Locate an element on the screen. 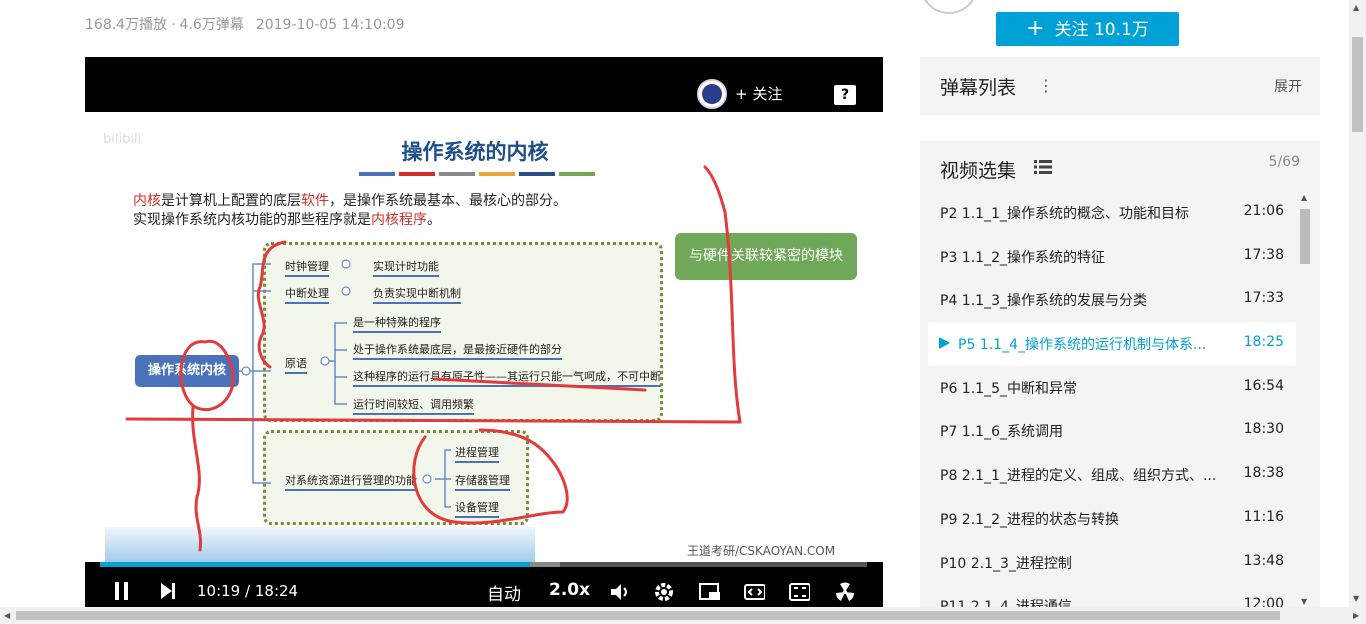 The width and height of the screenshot is (1366, 624). publish-date: 2019-10-05 14:10:09 is located at coordinates (330, 25).